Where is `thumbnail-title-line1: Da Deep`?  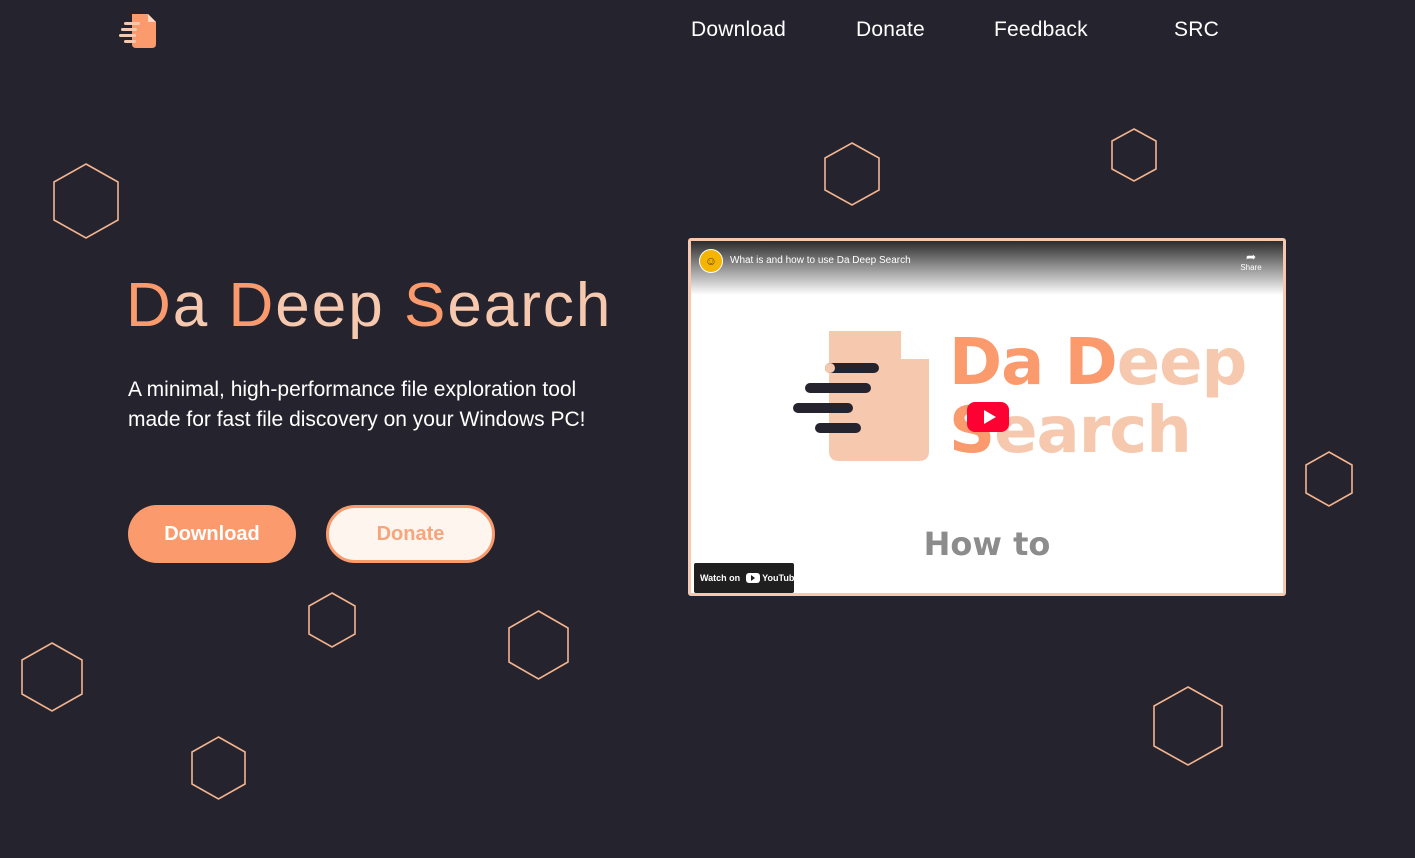
thumbnail-title-line1: Da Deep is located at coordinates (1098, 363).